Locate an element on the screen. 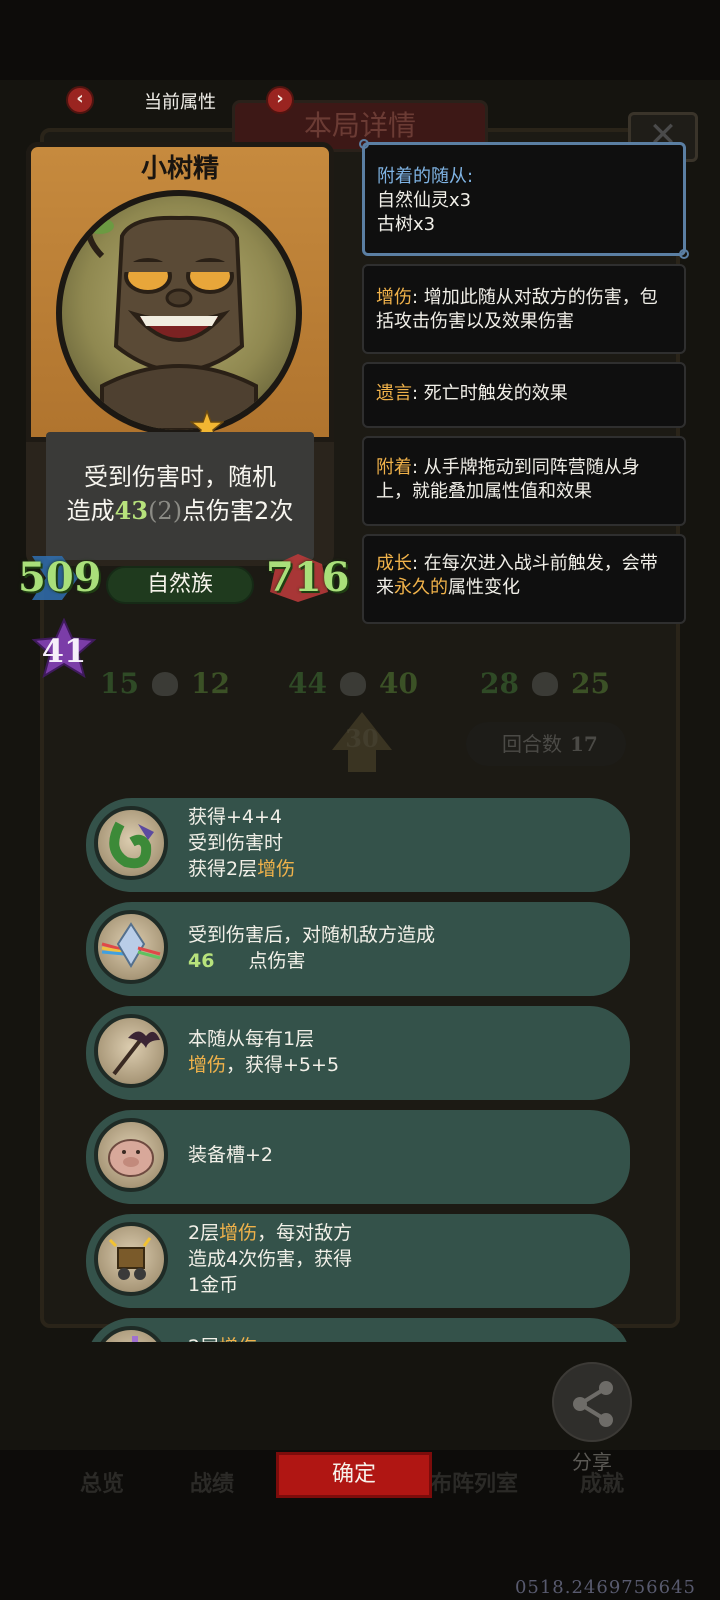 The width and height of the screenshot is (720, 1600). effect-line: 2层增伤 is located at coordinates (222, 1338).